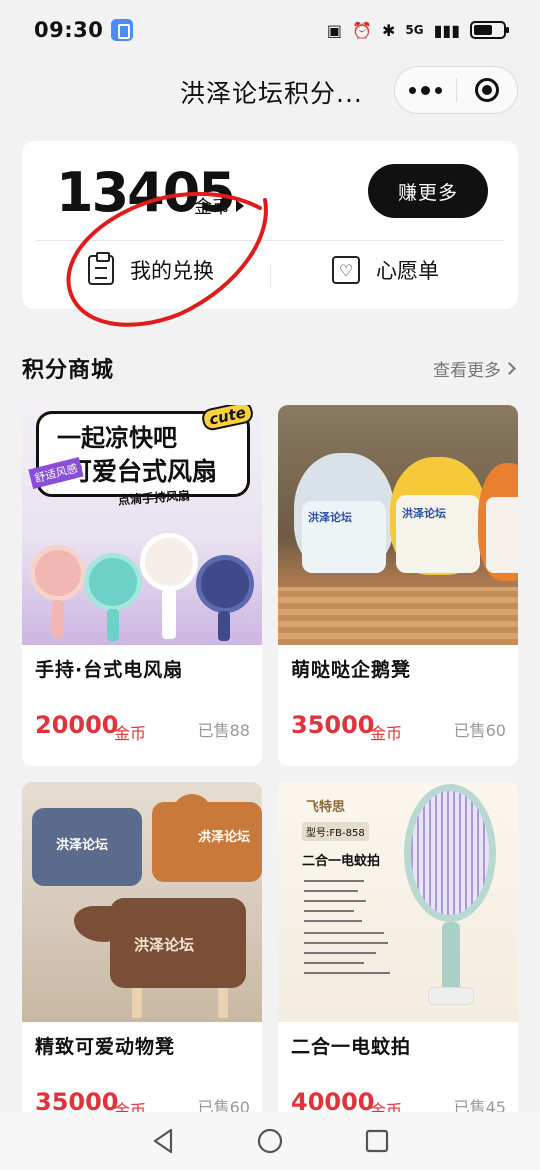  I want to click on wooden-floor, so click(398, 616).